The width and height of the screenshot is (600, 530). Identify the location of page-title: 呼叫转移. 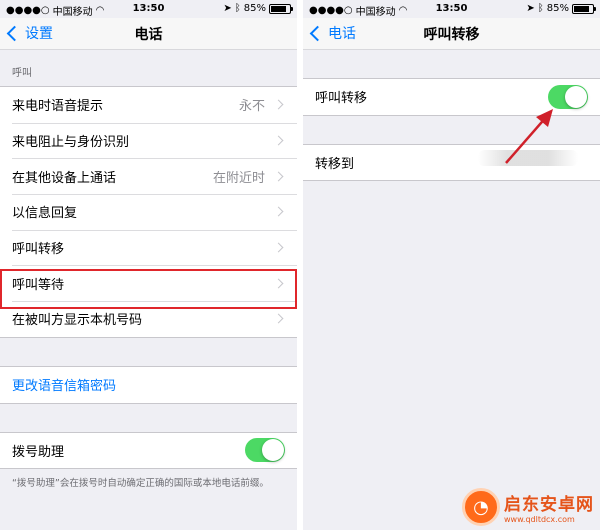
(451, 35).